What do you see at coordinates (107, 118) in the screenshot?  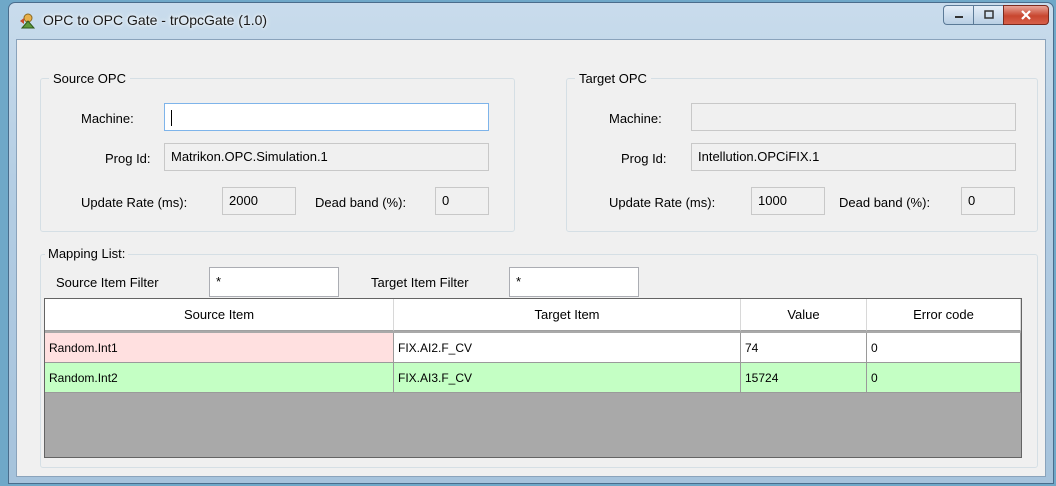 I see `source-machine-label: Machine:` at bounding box center [107, 118].